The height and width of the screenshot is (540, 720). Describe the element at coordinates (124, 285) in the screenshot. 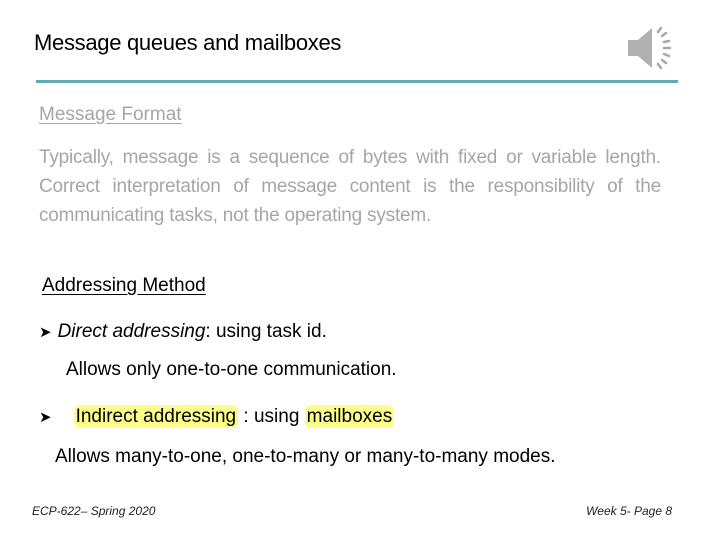

I see `addressing-method-heading: Addressing Method` at that location.